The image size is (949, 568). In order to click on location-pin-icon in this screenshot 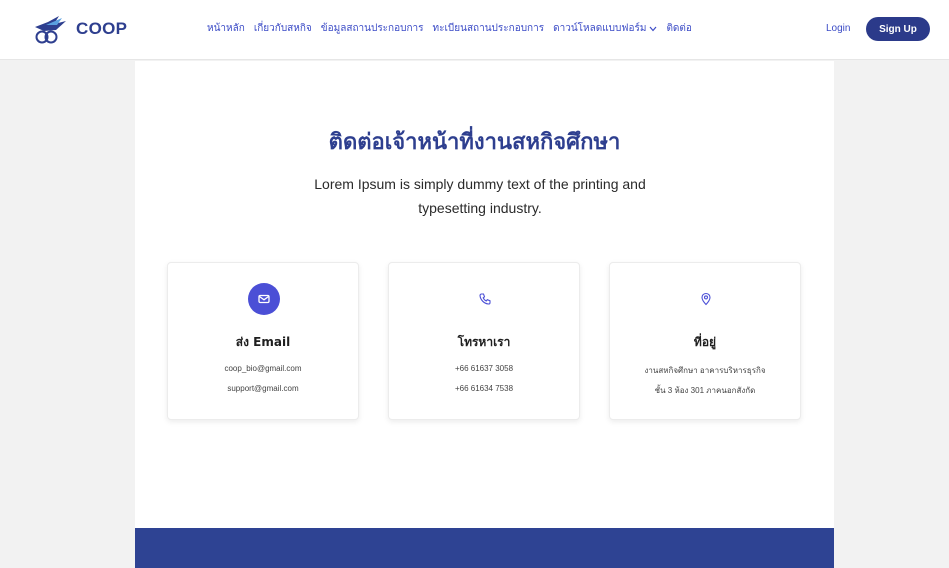, I will do `click(706, 299)`.